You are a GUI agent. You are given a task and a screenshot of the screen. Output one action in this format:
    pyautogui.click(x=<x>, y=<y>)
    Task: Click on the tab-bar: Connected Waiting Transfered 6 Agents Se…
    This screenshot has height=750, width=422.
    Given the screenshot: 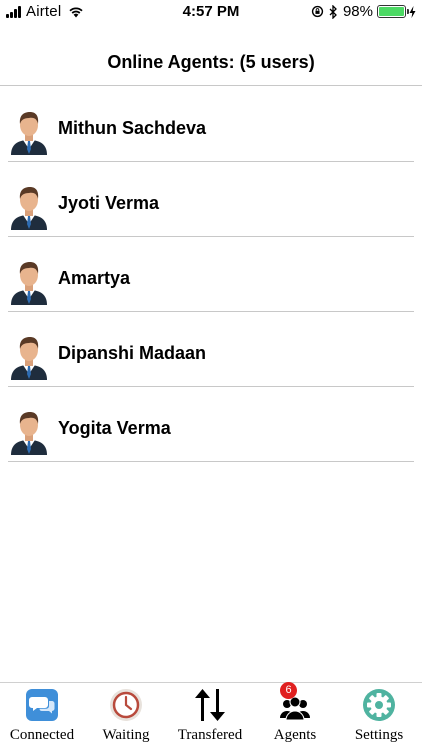 What is the action you would take?
    pyautogui.click(x=211, y=716)
    